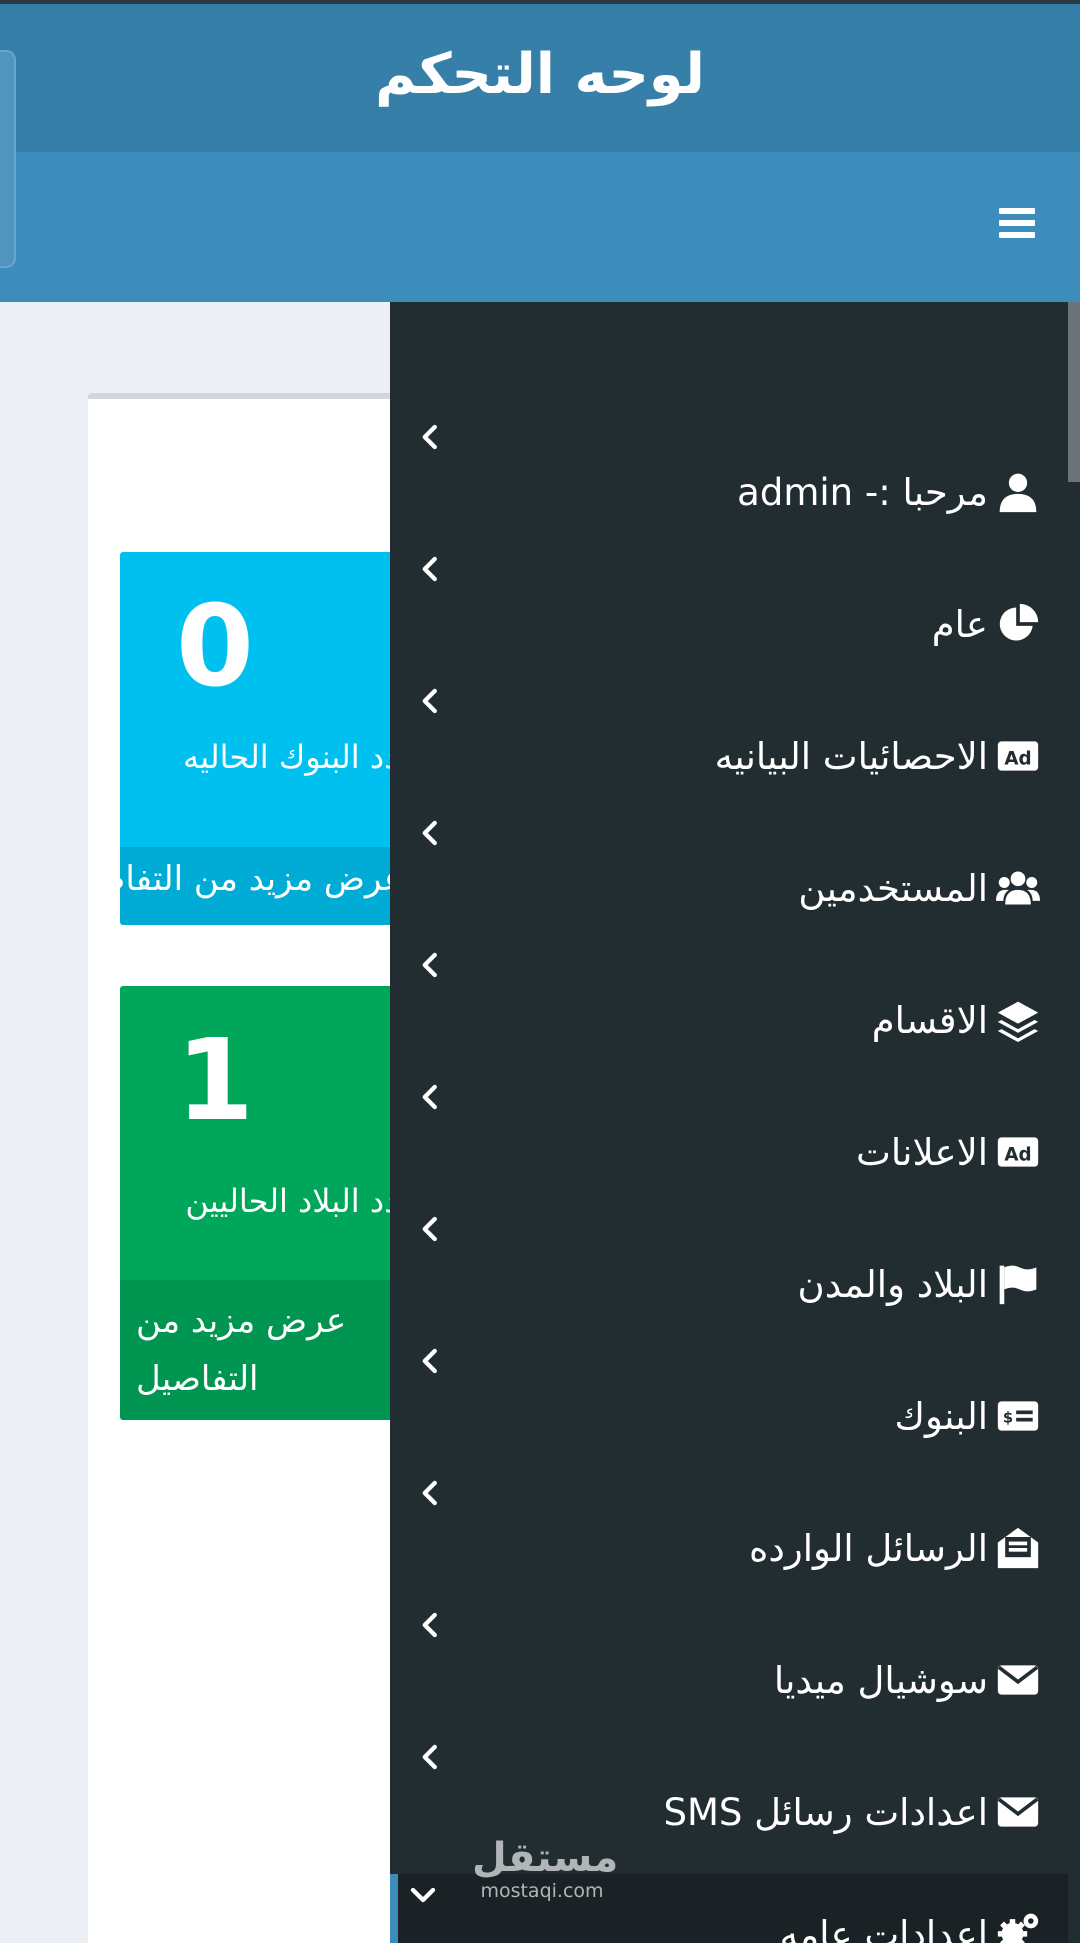 Image resolution: width=1080 pixels, height=1943 pixels. Describe the element at coordinates (1019, 622) in the screenshot. I see `pie-chart-icon` at that location.